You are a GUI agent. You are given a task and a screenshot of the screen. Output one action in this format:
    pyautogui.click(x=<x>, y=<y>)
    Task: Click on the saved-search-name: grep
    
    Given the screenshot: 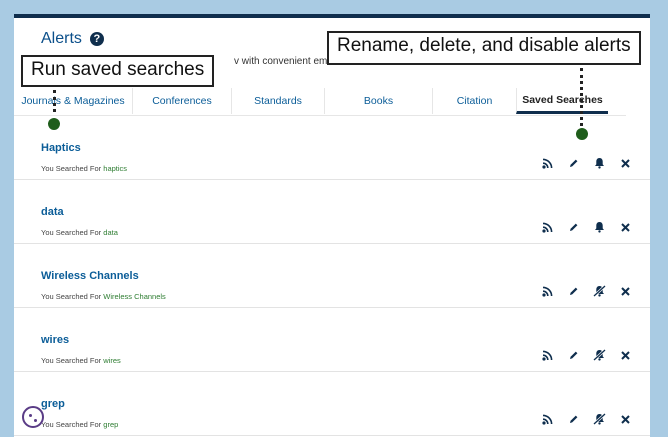 What is the action you would take?
    pyautogui.click(x=53, y=404)
    